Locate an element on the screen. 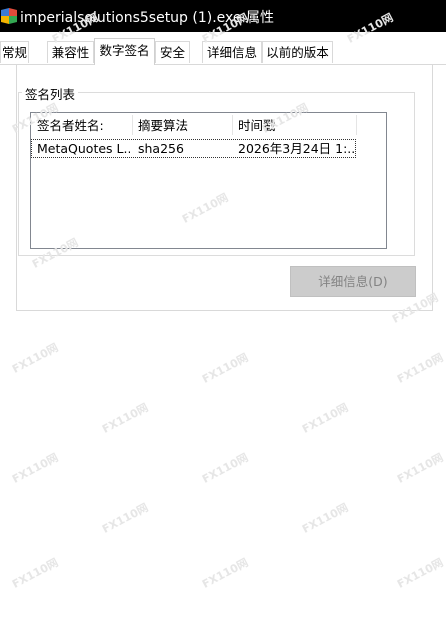 The image size is (446, 620). tab-compatibility: 兼容性 is located at coordinates (70, 52).